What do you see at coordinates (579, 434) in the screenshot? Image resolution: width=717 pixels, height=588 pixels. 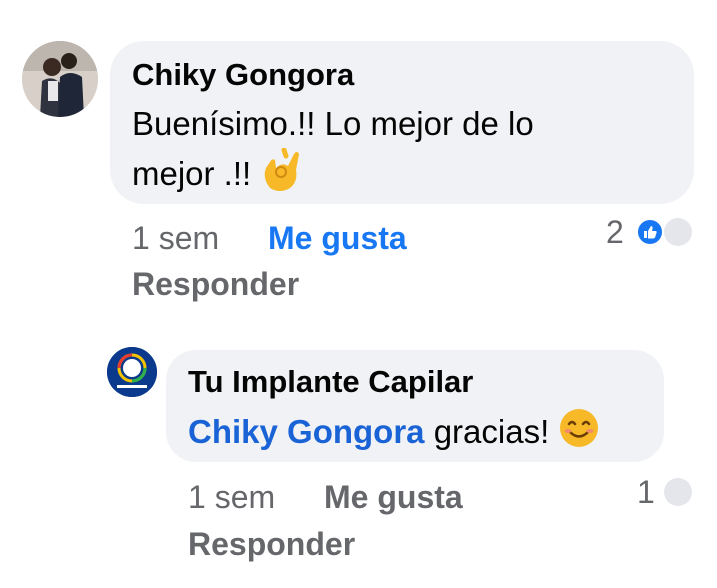 I see `smiling-face-emoji` at bounding box center [579, 434].